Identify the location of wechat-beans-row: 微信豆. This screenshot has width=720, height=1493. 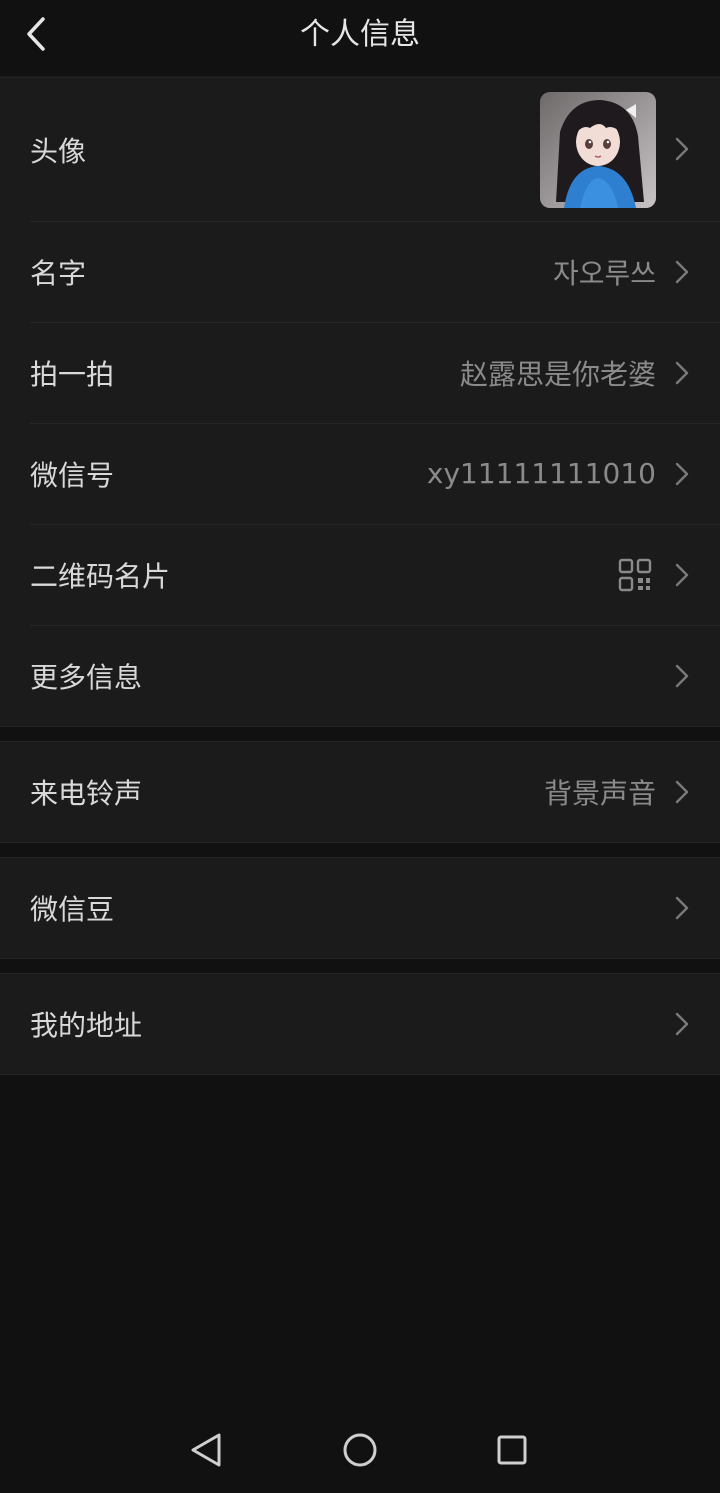
(360, 908).